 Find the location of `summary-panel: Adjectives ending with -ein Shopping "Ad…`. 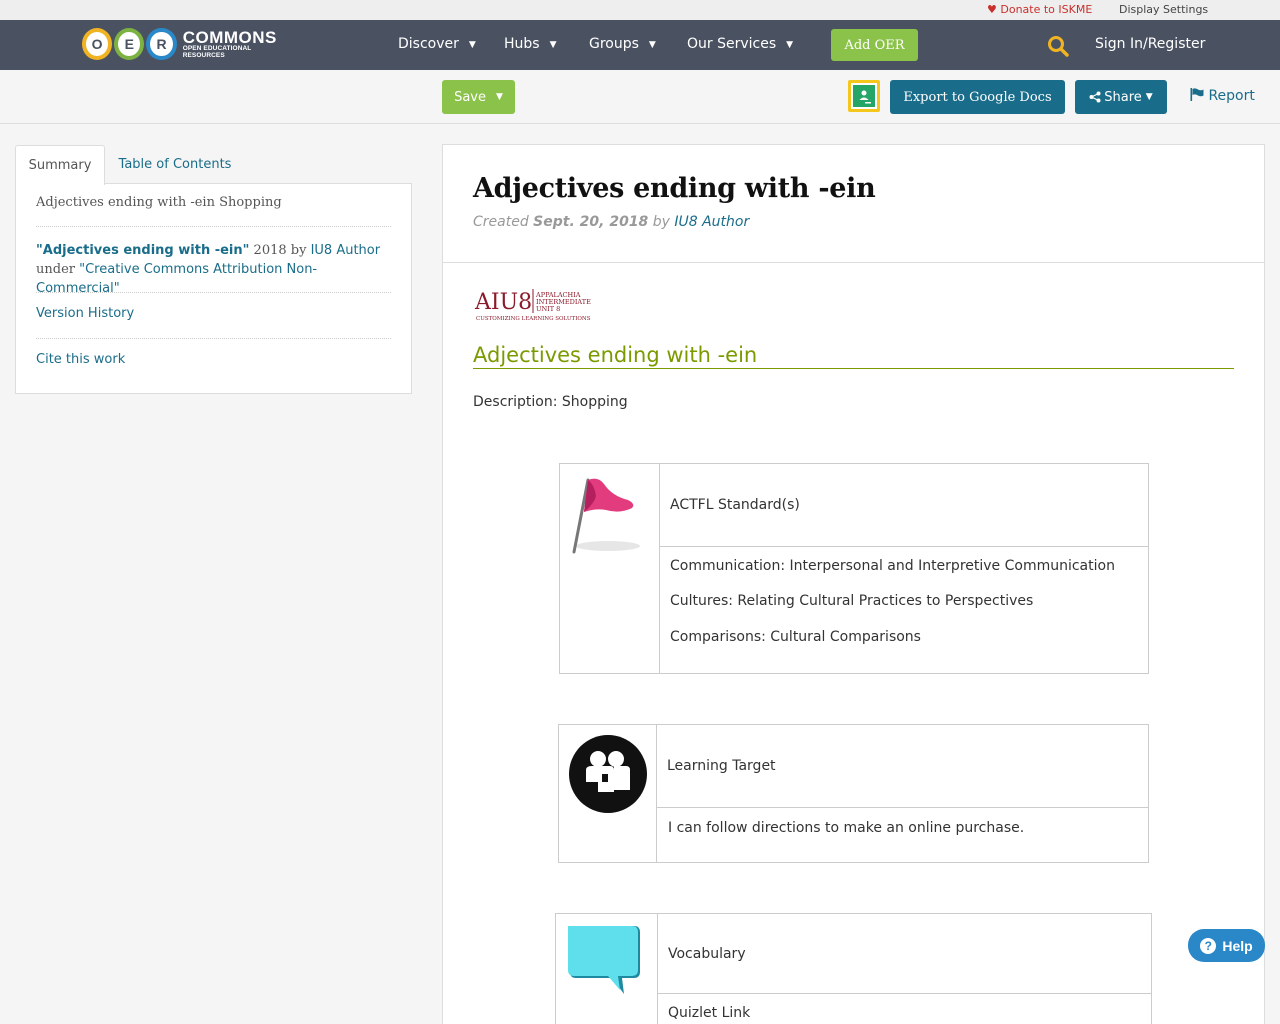

summary-panel: Adjectives ending with -ein Shopping "Ad… is located at coordinates (213, 288).